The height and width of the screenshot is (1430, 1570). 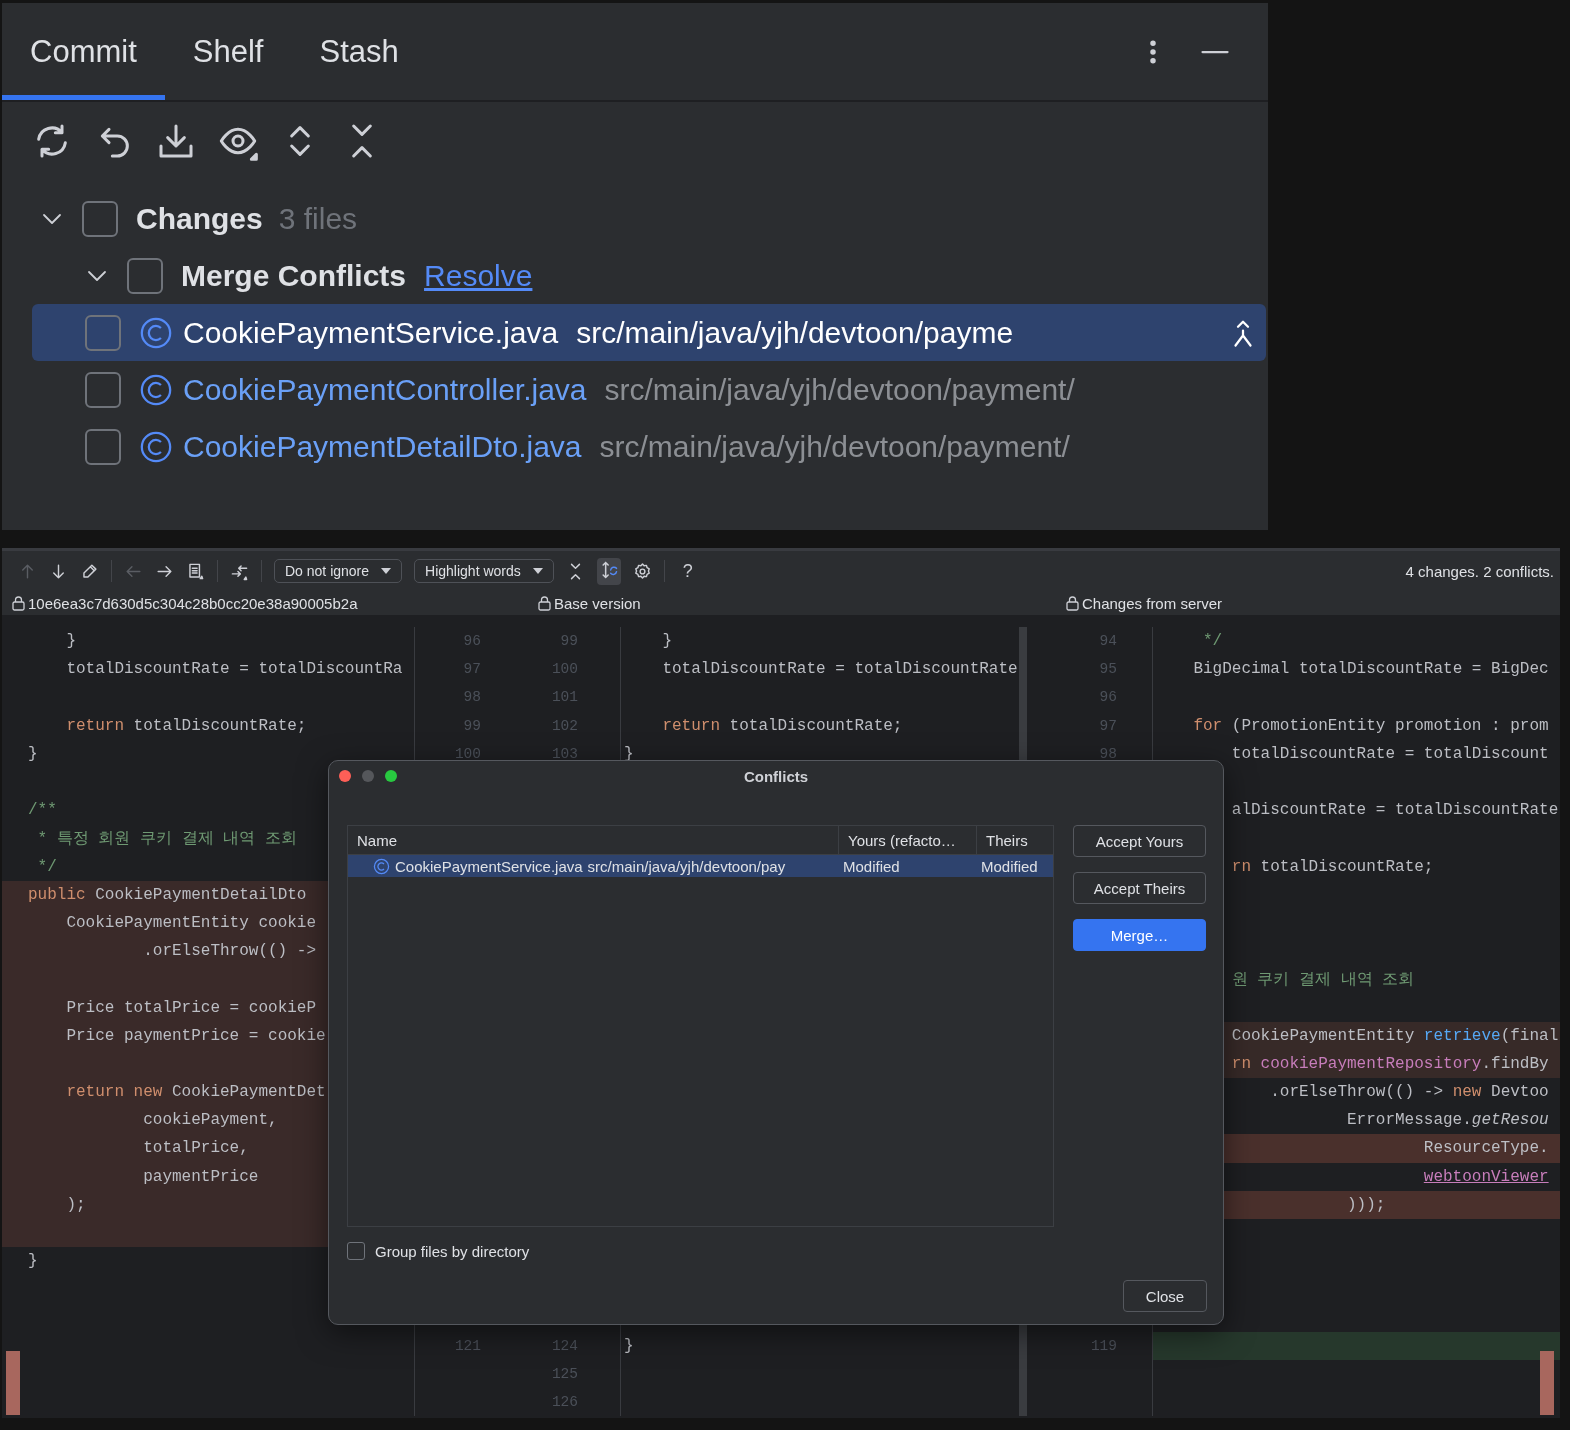 What do you see at coordinates (391, 776) in the screenshot?
I see `zoom-dot` at bounding box center [391, 776].